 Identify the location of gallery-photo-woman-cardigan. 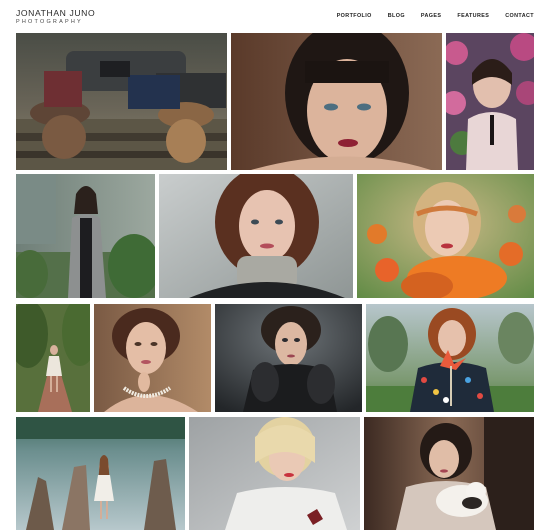
(85, 236).